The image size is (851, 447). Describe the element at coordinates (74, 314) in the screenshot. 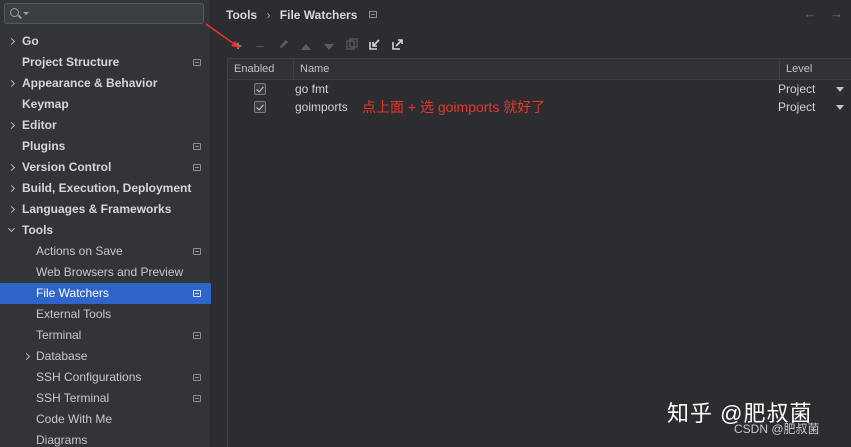

I see `sidebar-item-label: External Tools` at that location.